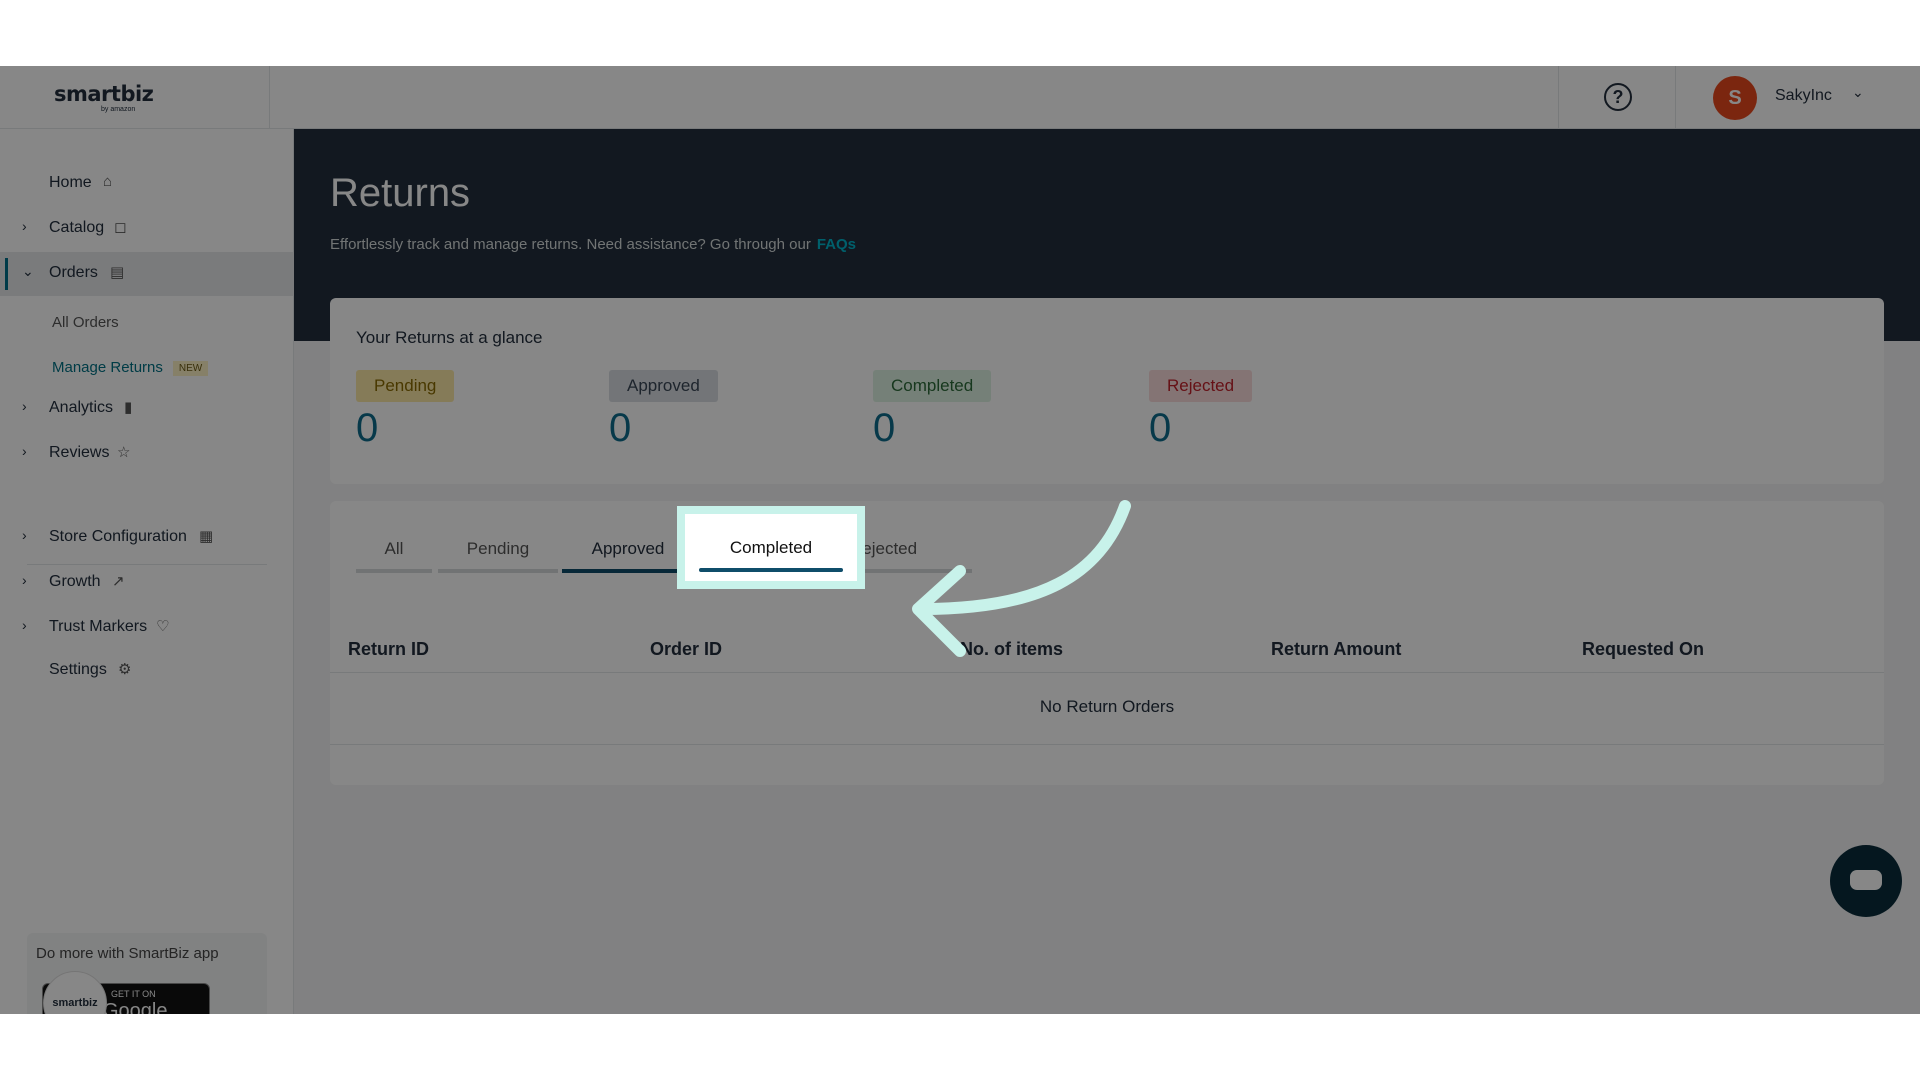 The height and width of the screenshot is (1080, 1920). I want to click on sidebar-item-label: Orders, so click(73, 272).